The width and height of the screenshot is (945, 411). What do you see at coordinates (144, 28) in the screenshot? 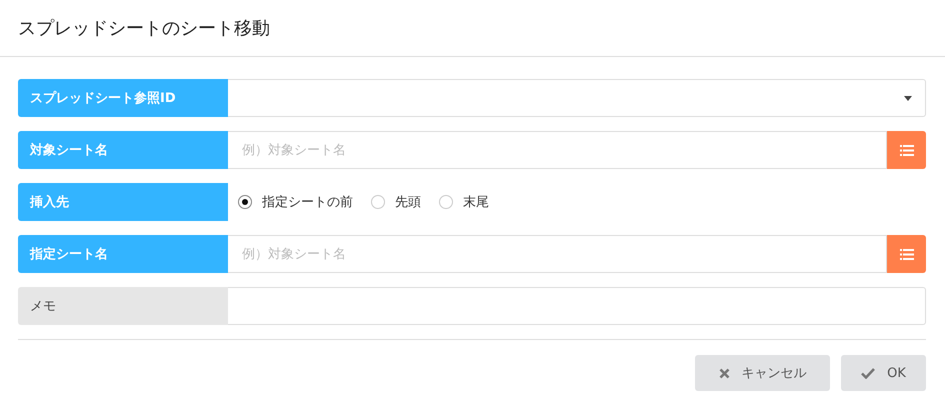
I see `dialog-title: スプレッドシートのシート移動` at bounding box center [144, 28].